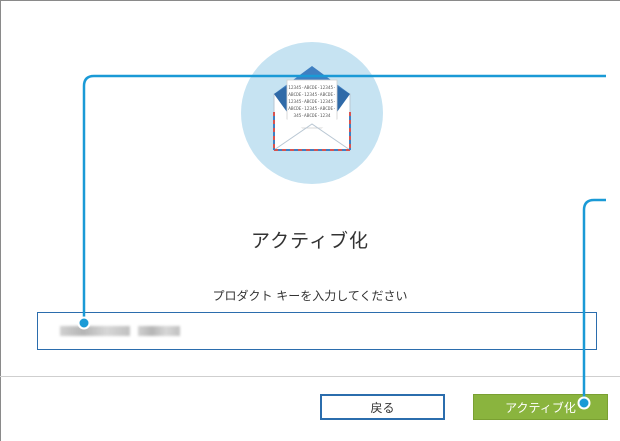 The height and width of the screenshot is (441, 620). What do you see at coordinates (310, 296) in the screenshot?
I see `dialog-subtitle: プロダクト キーを入力してください` at bounding box center [310, 296].